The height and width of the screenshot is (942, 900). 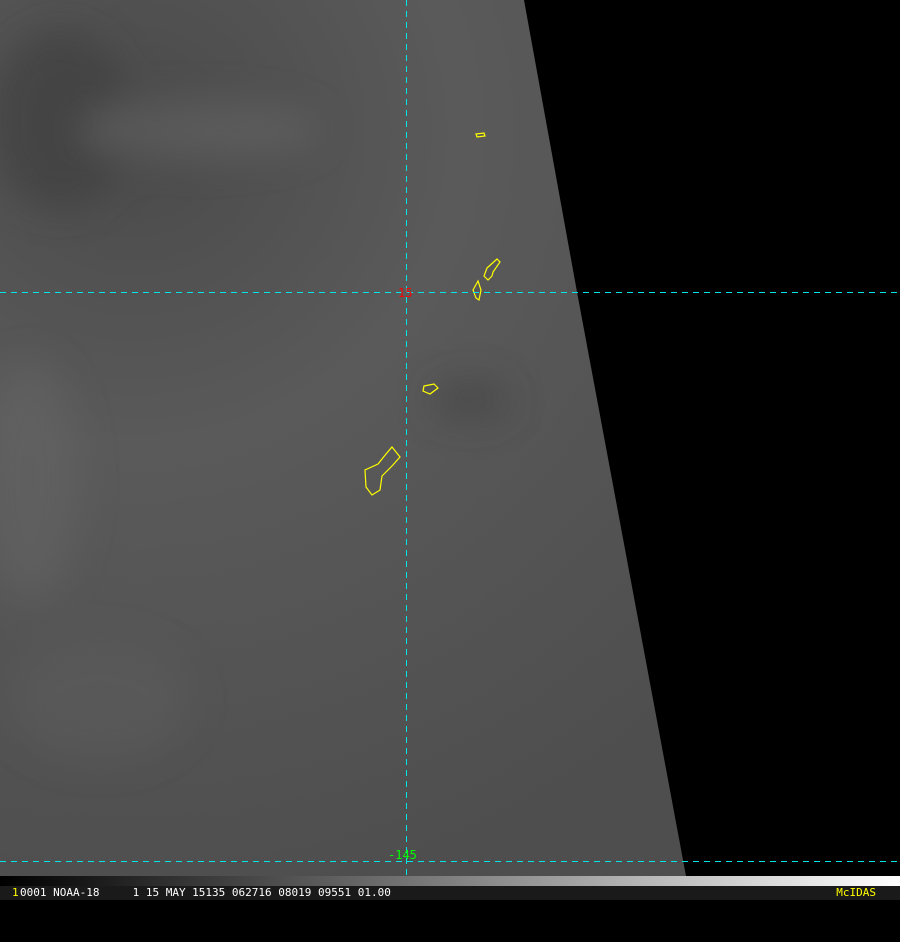 I want to click on longitude-label: -145, so click(x=402, y=855).